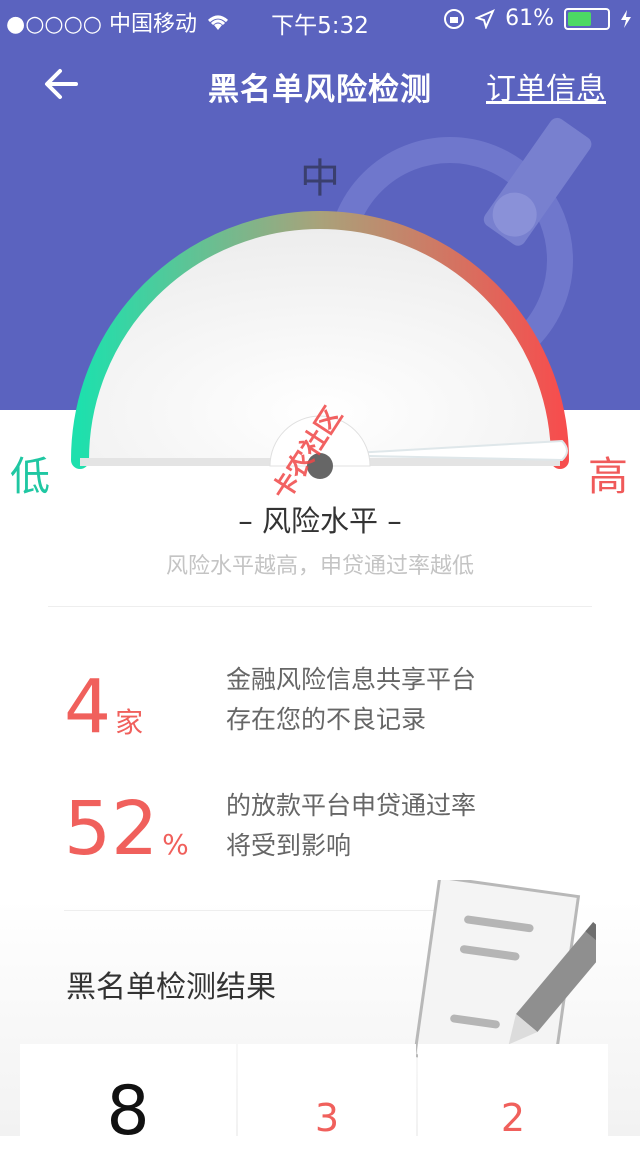 Image resolution: width=640 pixels, height=1151 pixels. I want to click on result-card-total: 8, so click(128, 1097).